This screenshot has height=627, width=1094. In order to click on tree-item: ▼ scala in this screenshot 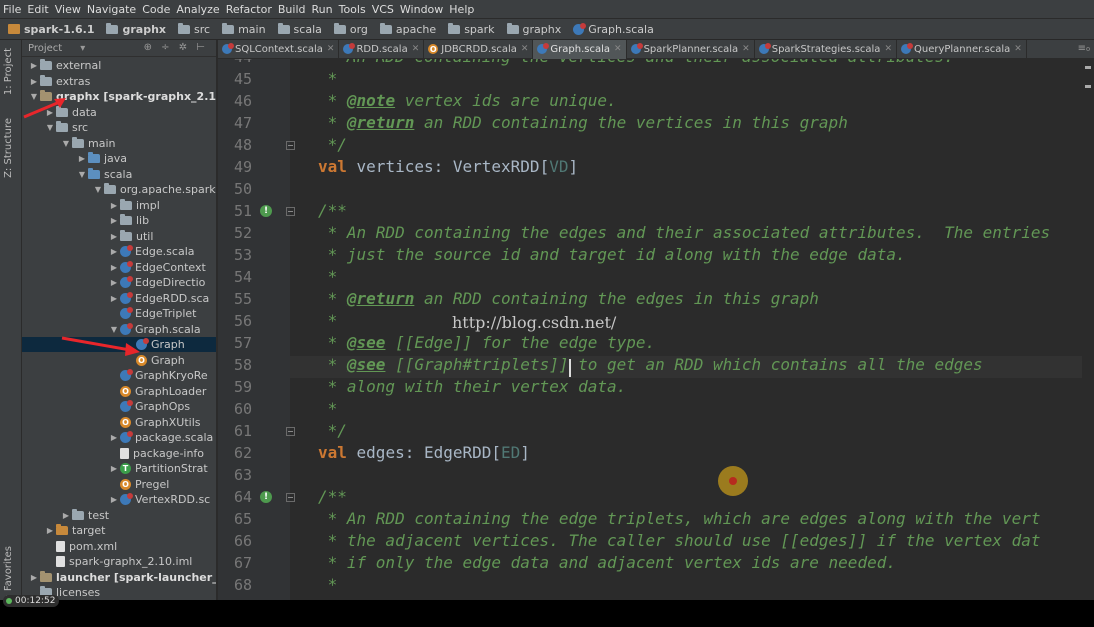, I will do `click(119, 174)`.